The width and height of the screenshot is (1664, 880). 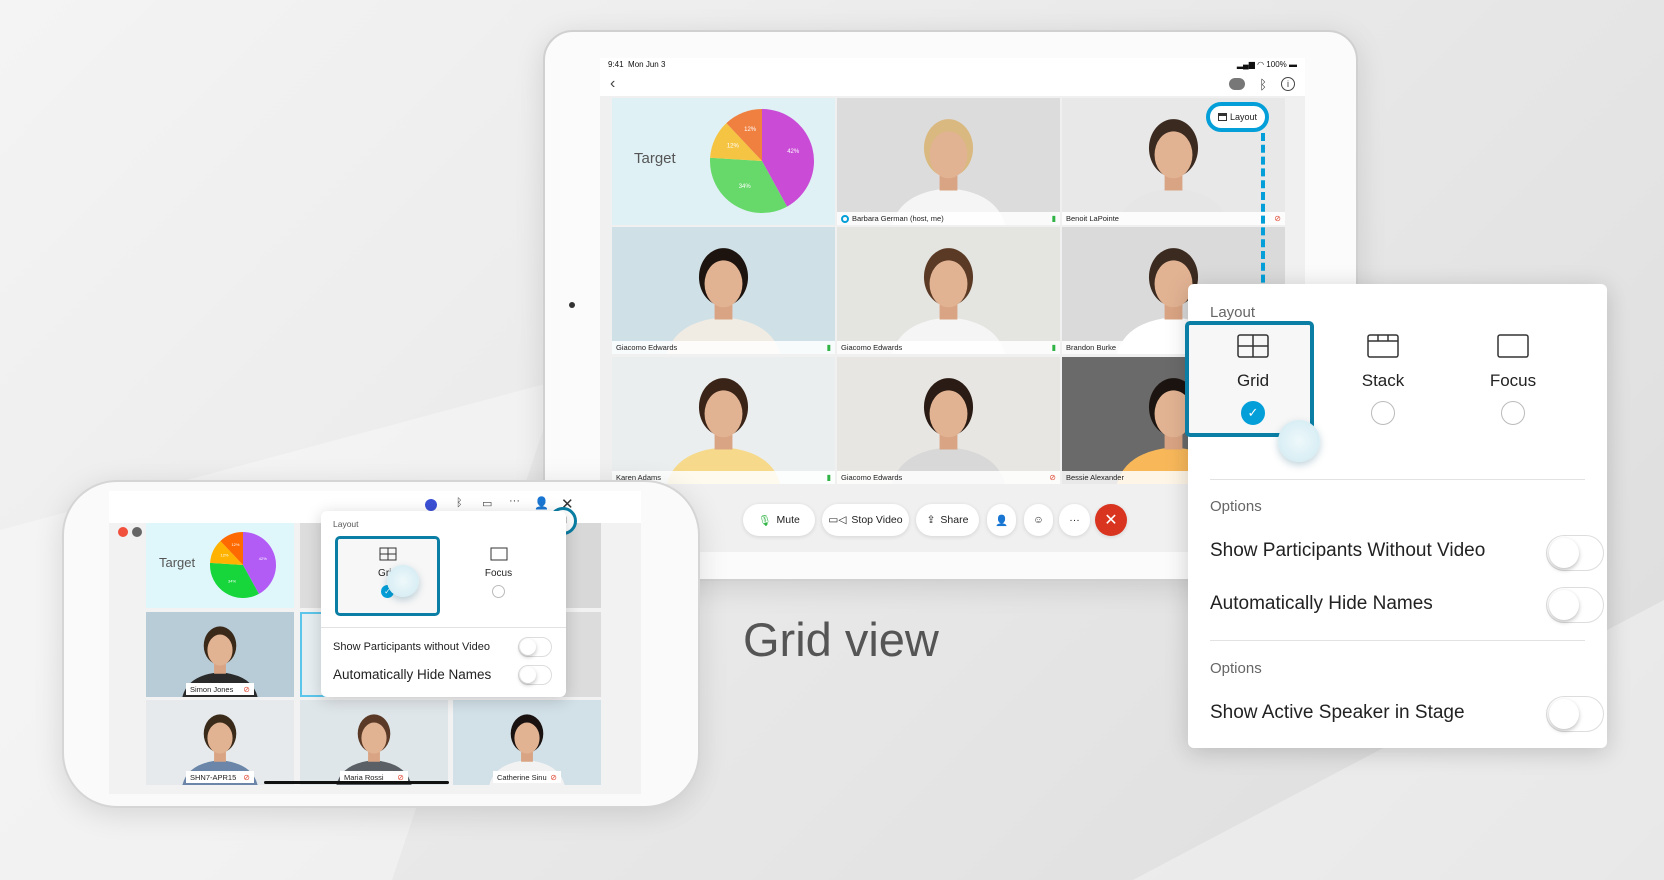 What do you see at coordinates (1293, 64) in the screenshot?
I see `battery-icon: ▬` at bounding box center [1293, 64].